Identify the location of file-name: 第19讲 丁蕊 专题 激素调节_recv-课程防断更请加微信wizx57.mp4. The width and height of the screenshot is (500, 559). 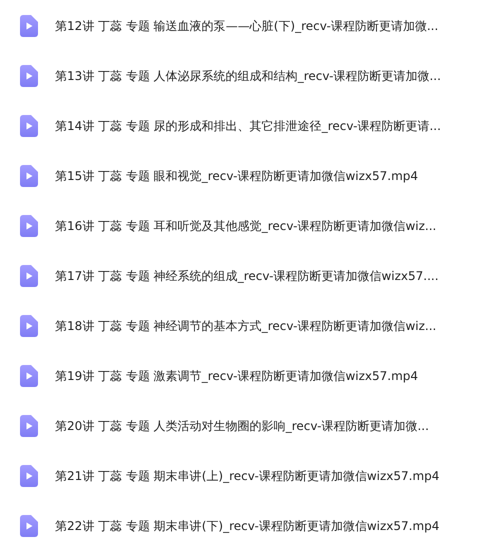
(236, 376).